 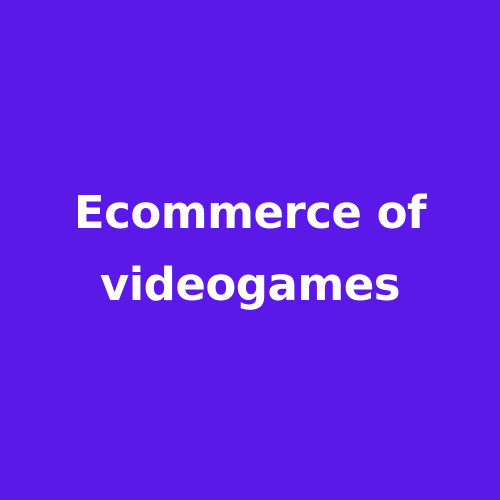 I want to click on title-line-2: videogames, so click(x=250, y=284).